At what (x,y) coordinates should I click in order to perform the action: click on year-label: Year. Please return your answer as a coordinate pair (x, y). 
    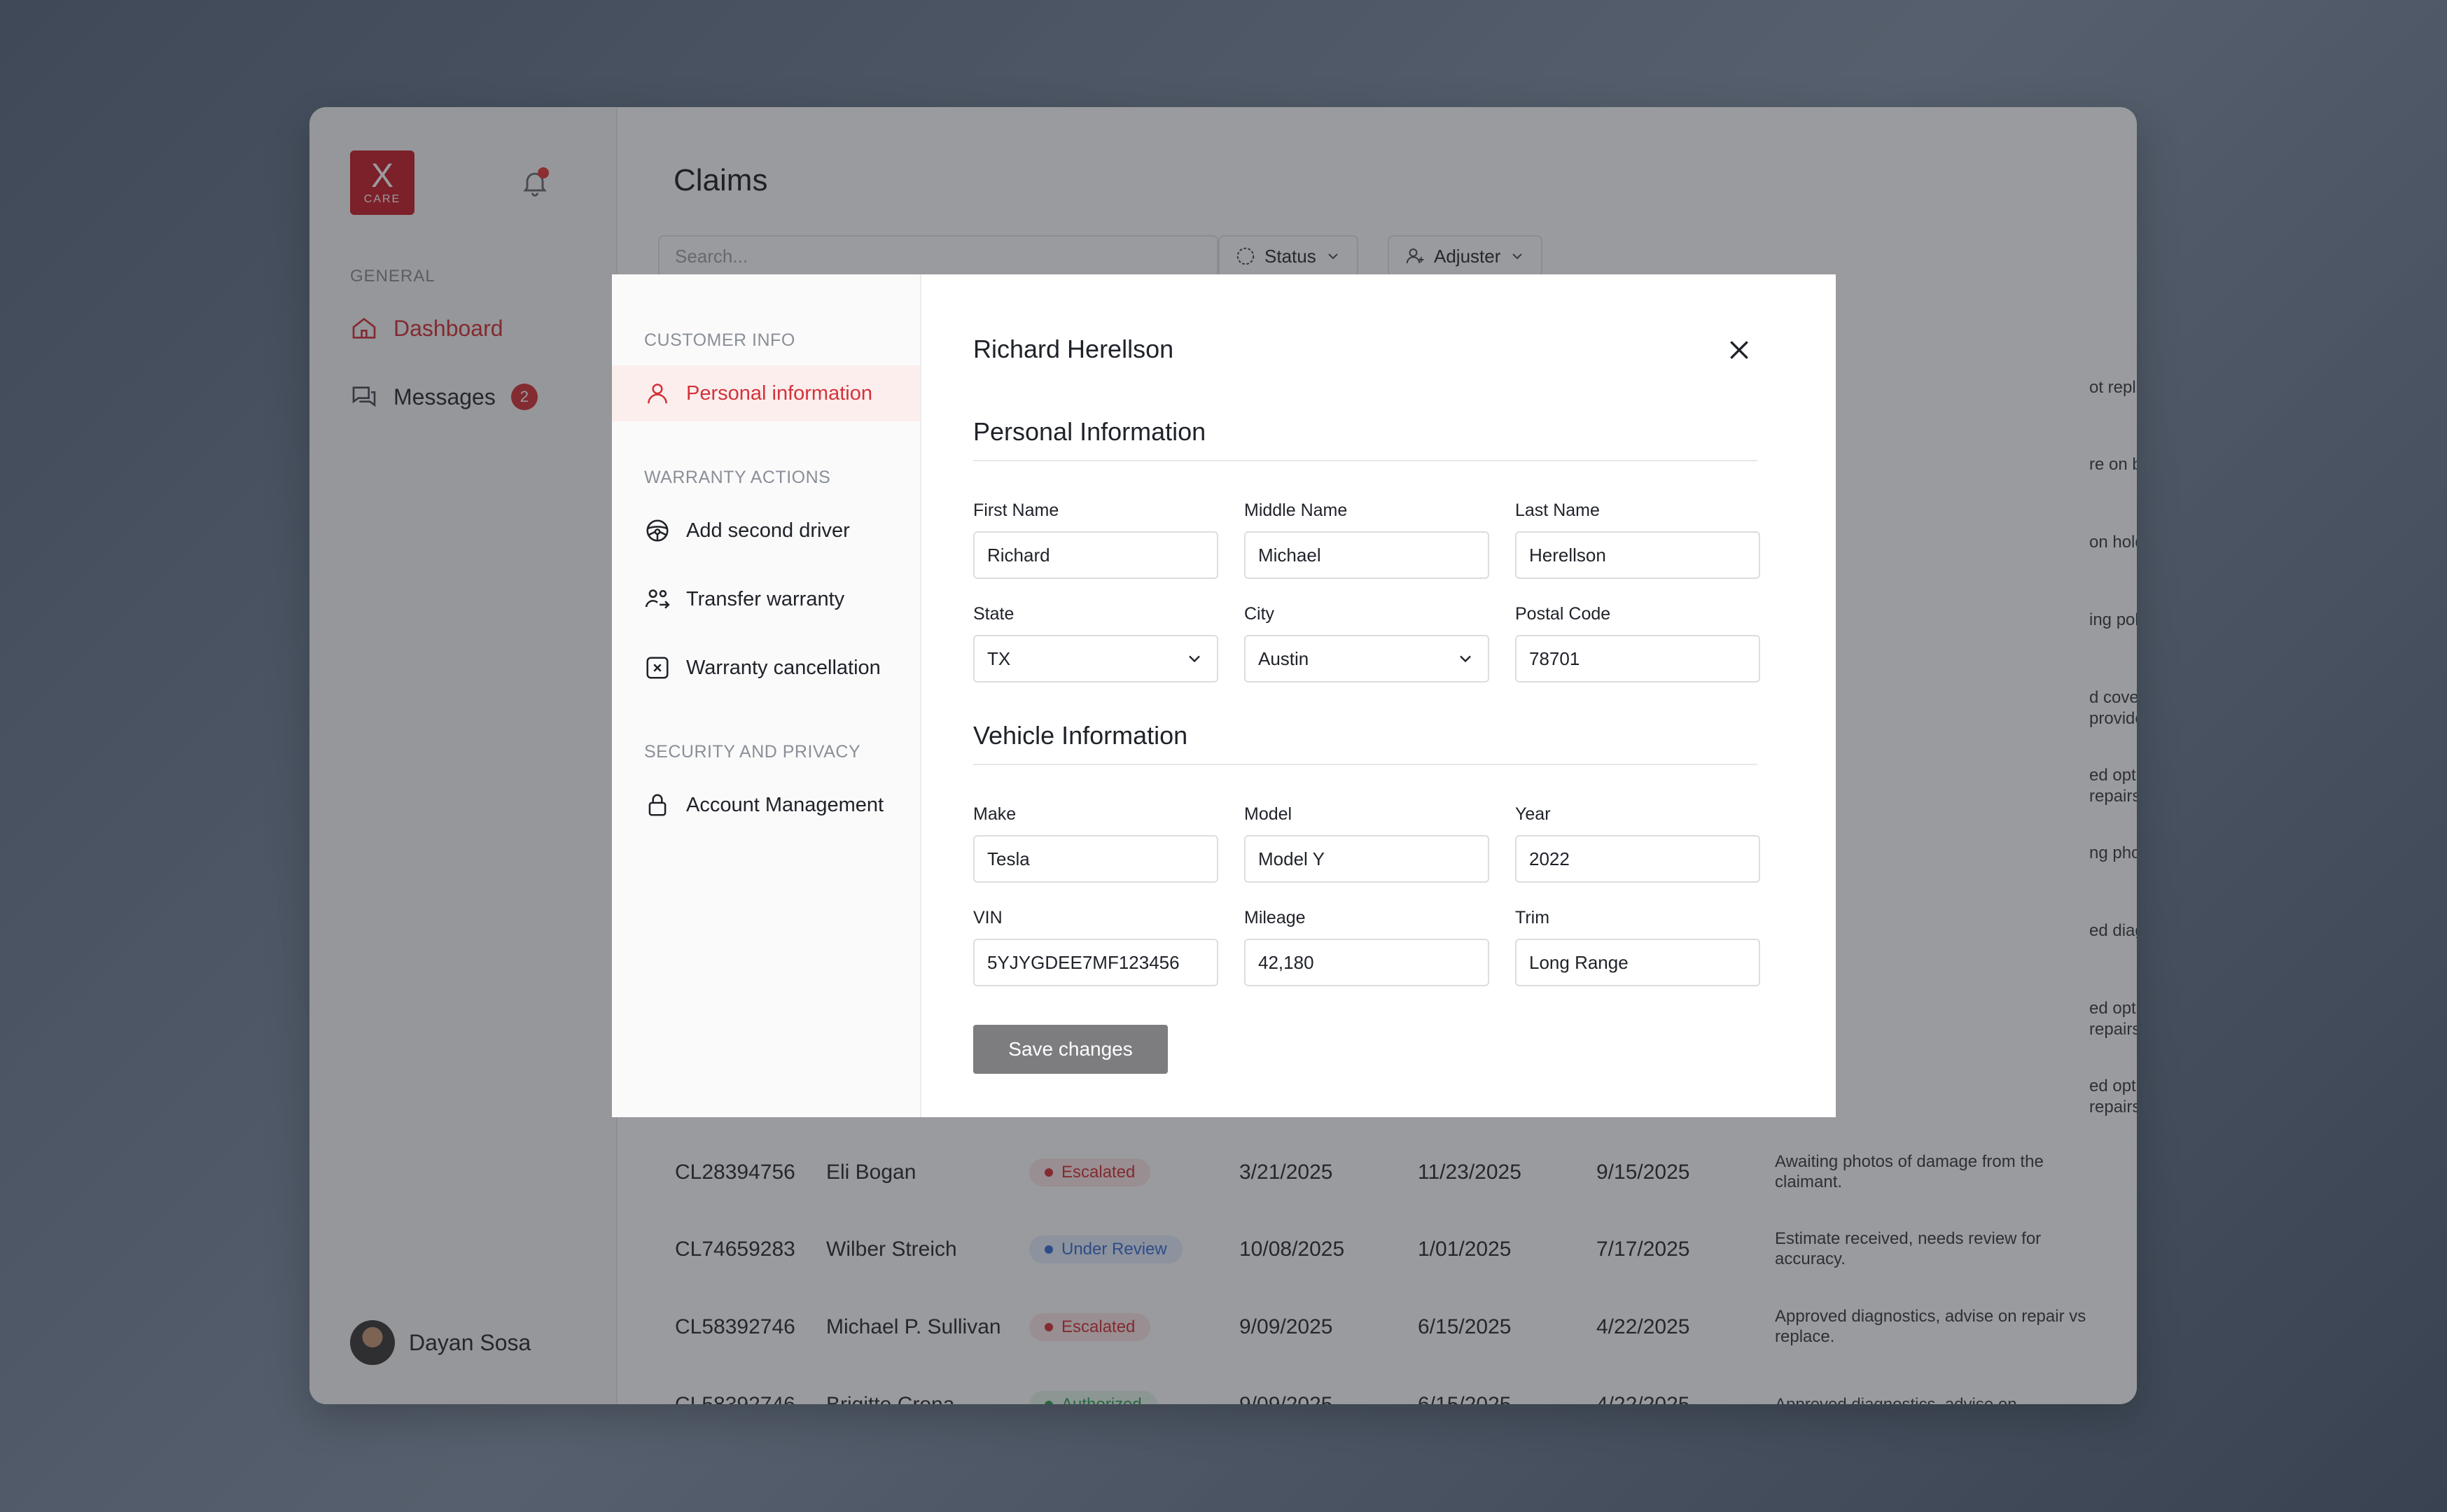
    Looking at the image, I should click on (1533, 814).